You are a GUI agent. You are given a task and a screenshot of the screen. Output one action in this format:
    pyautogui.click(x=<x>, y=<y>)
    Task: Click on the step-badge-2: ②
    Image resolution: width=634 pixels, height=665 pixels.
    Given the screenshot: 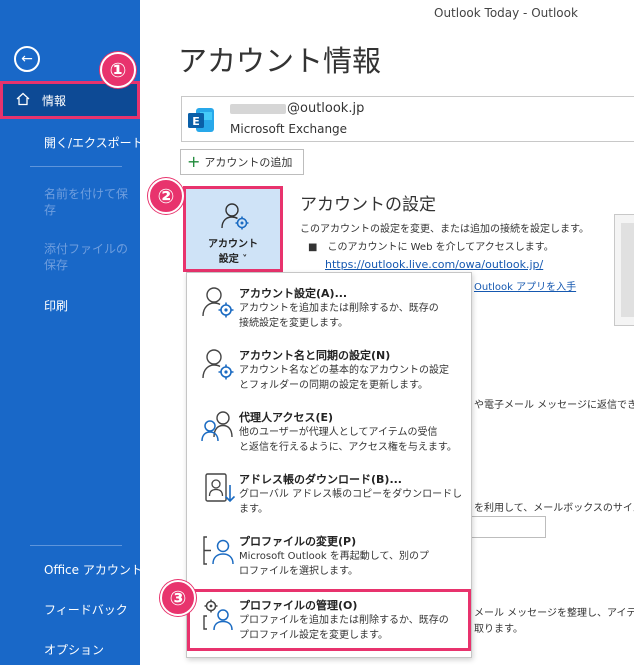 What is the action you would take?
    pyautogui.click(x=166, y=196)
    